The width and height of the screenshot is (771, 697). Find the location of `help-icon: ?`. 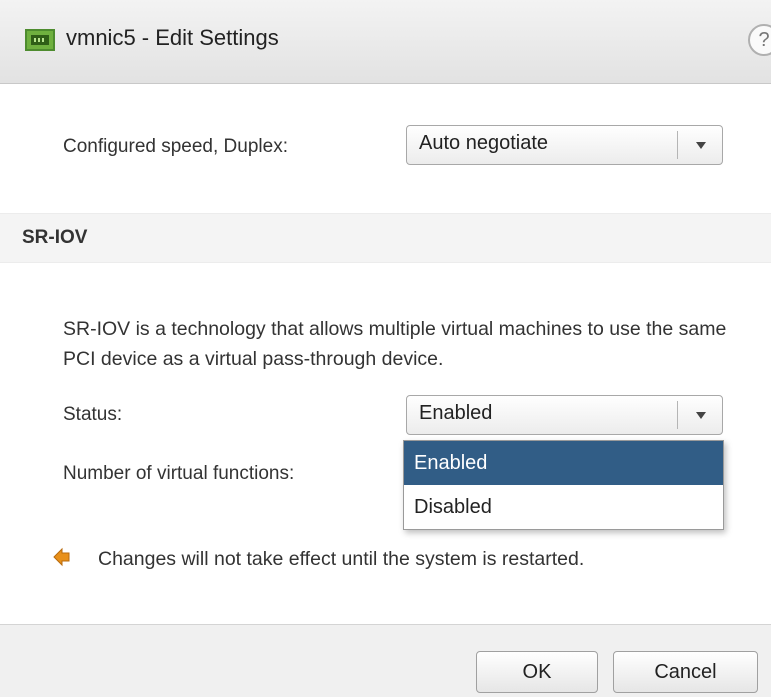

help-icon: ? is located at coordinates (759, 40).